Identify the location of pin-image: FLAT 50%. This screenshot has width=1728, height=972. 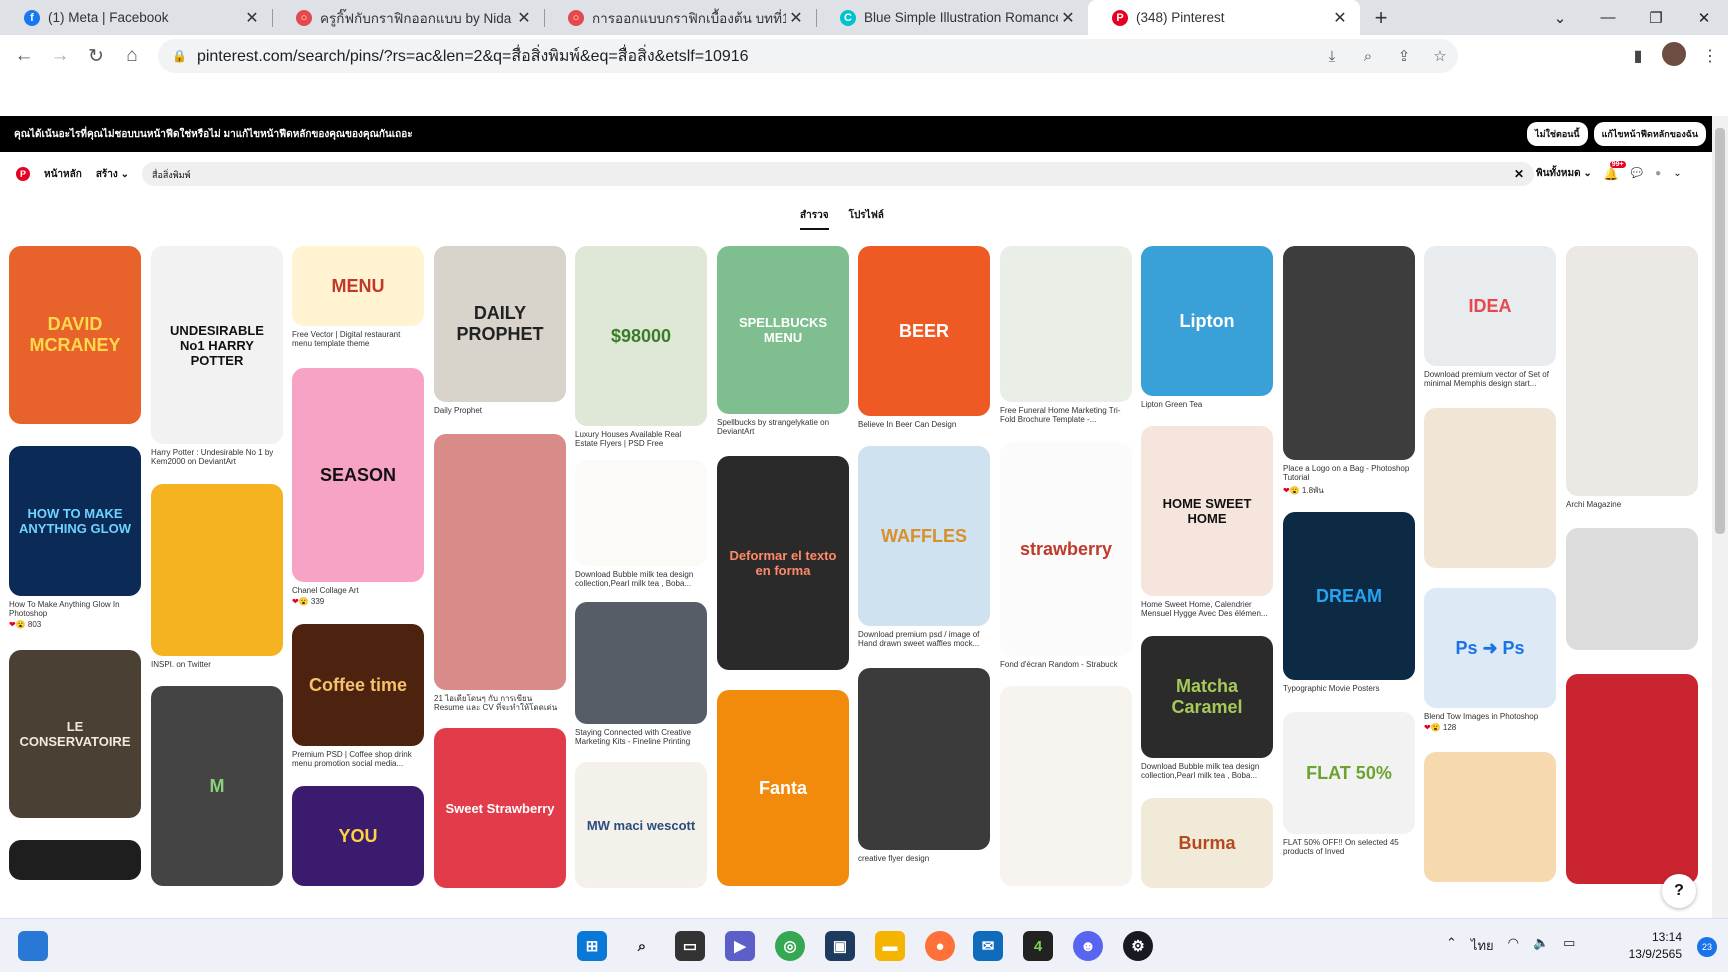
(1349, 773).